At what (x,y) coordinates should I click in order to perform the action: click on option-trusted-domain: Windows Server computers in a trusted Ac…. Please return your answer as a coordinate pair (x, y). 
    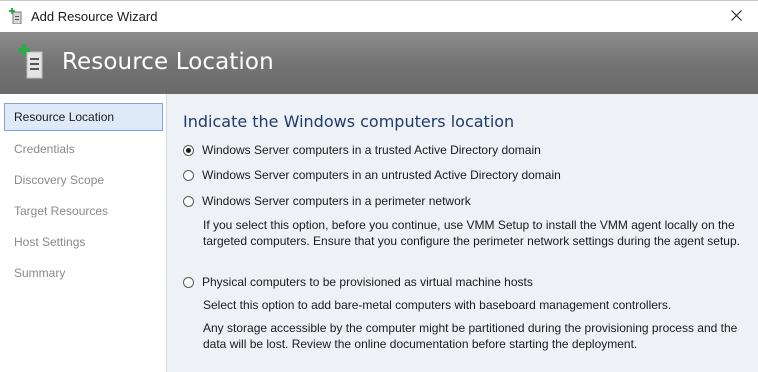
    Looking at the image, I should click on (362, 150).